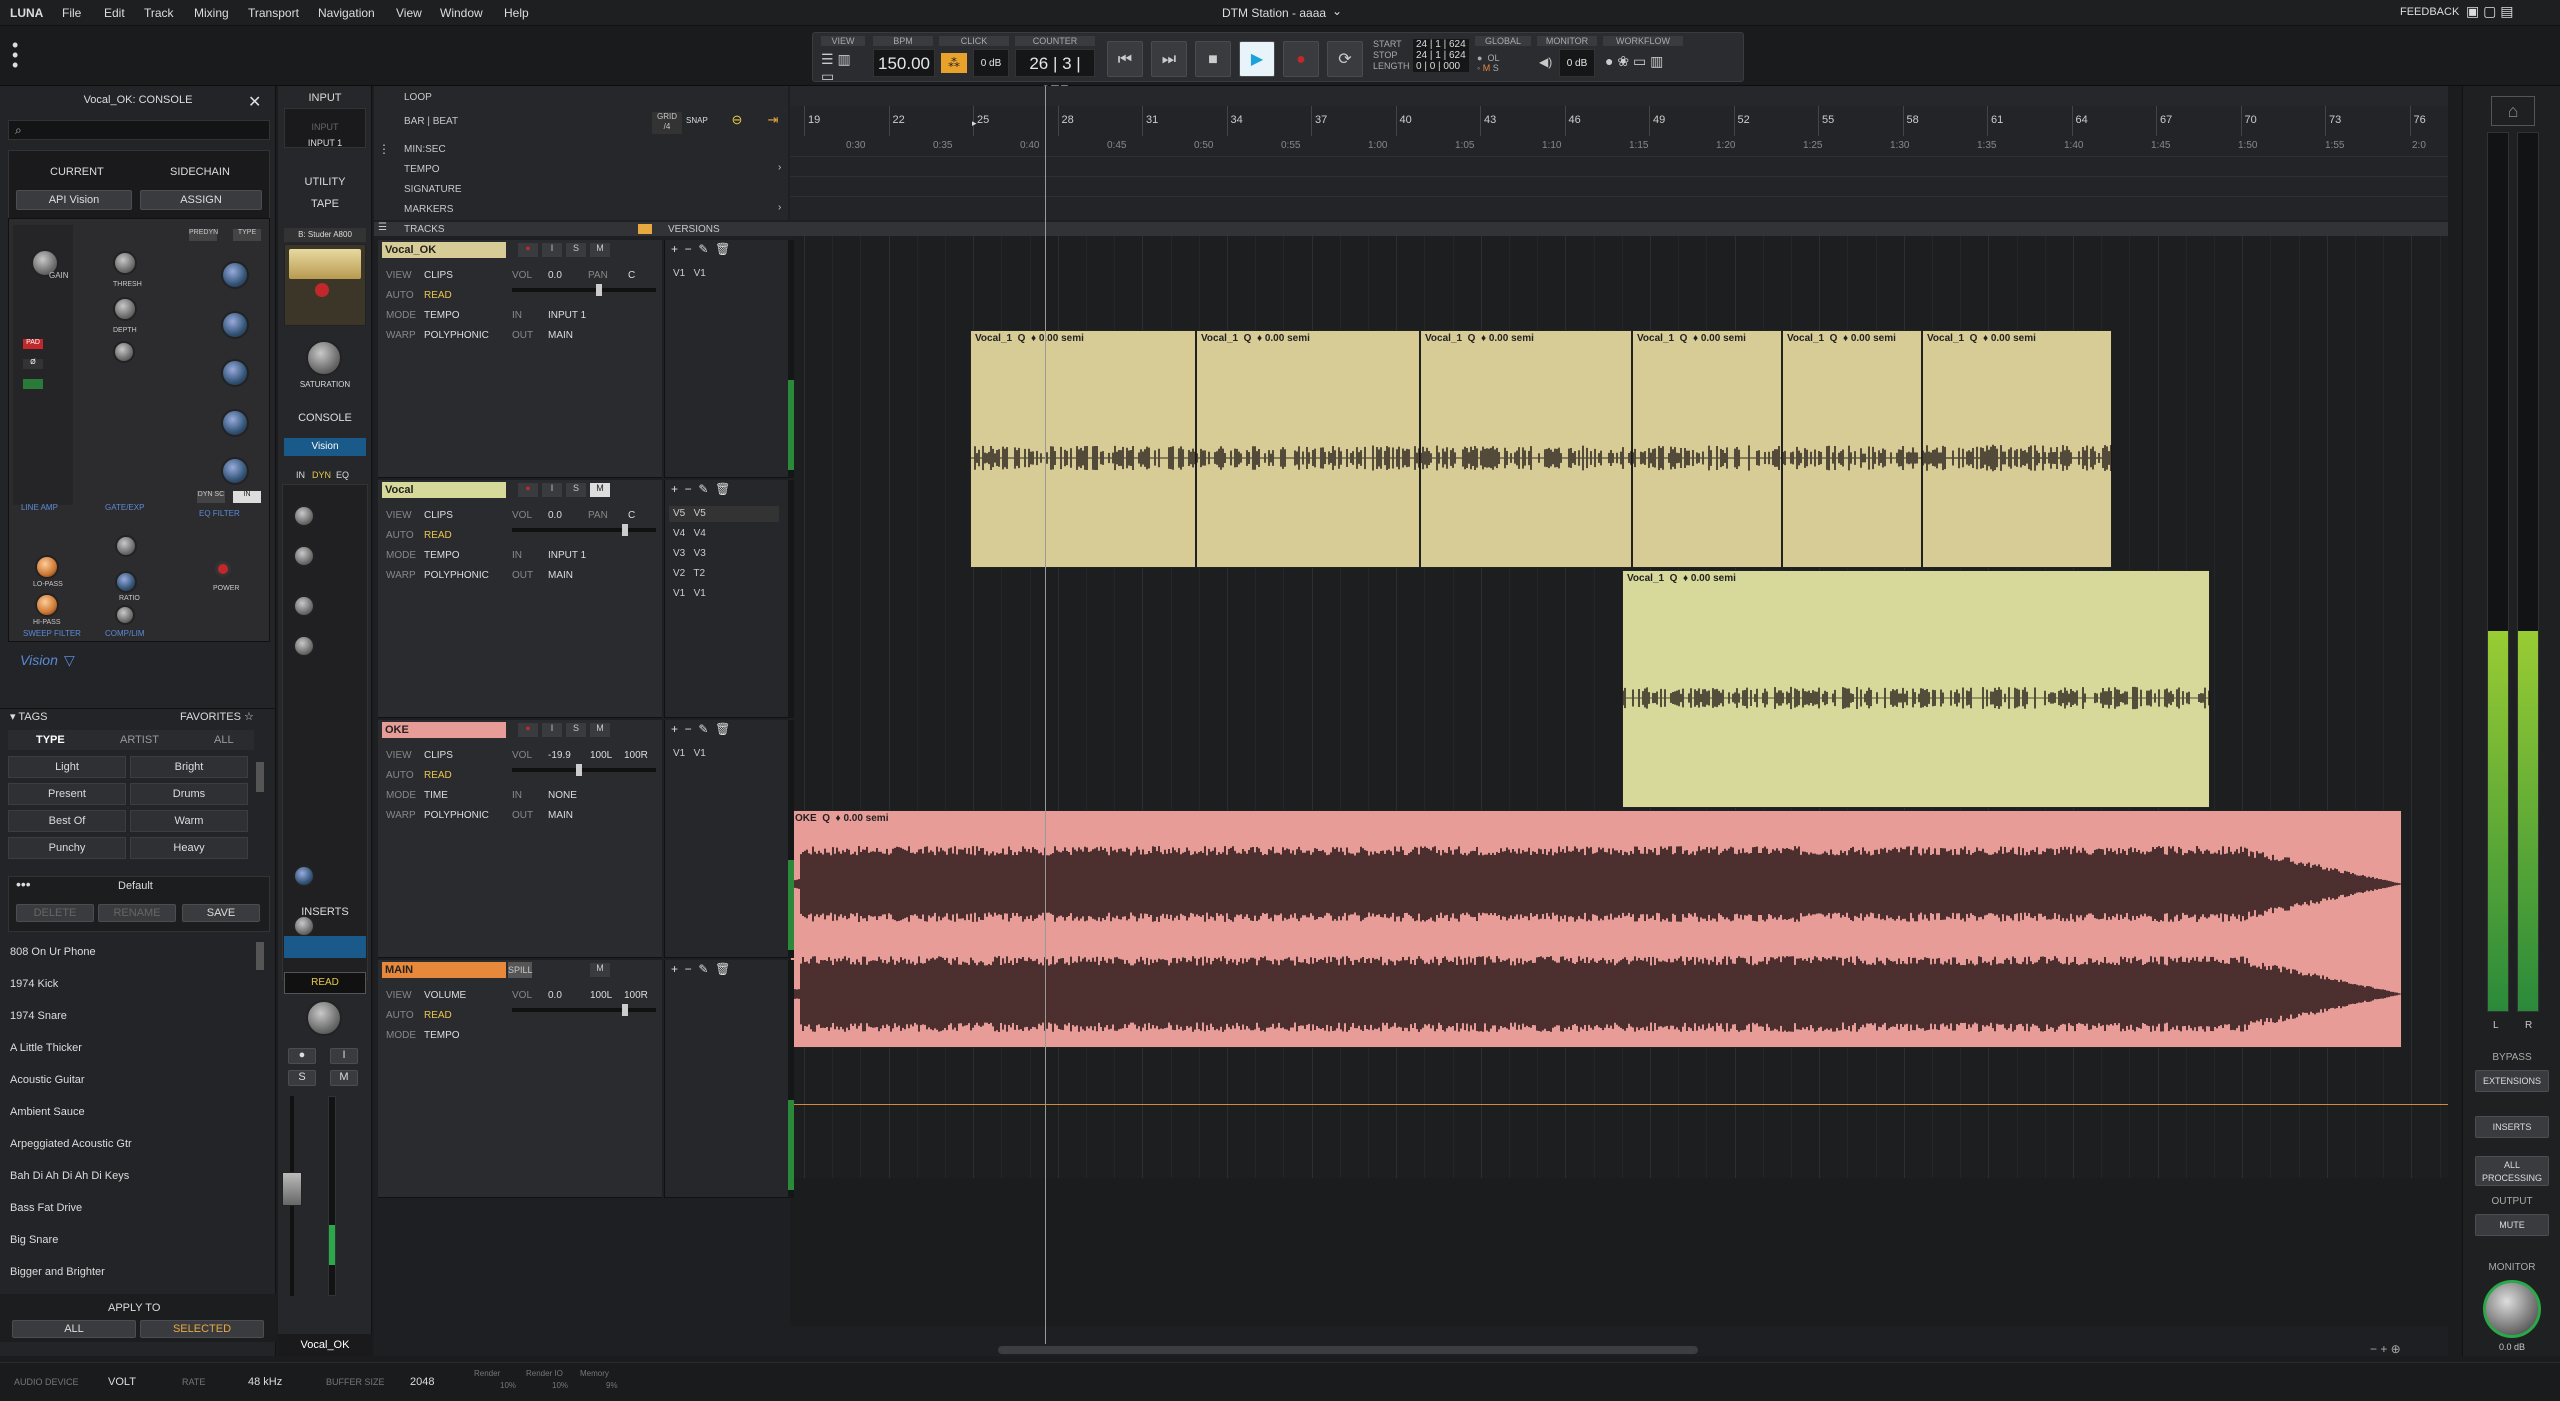 This screenshot has height=1401, width=2560. I want to click on tape-model: B: Studer A800, so click(325, 235).